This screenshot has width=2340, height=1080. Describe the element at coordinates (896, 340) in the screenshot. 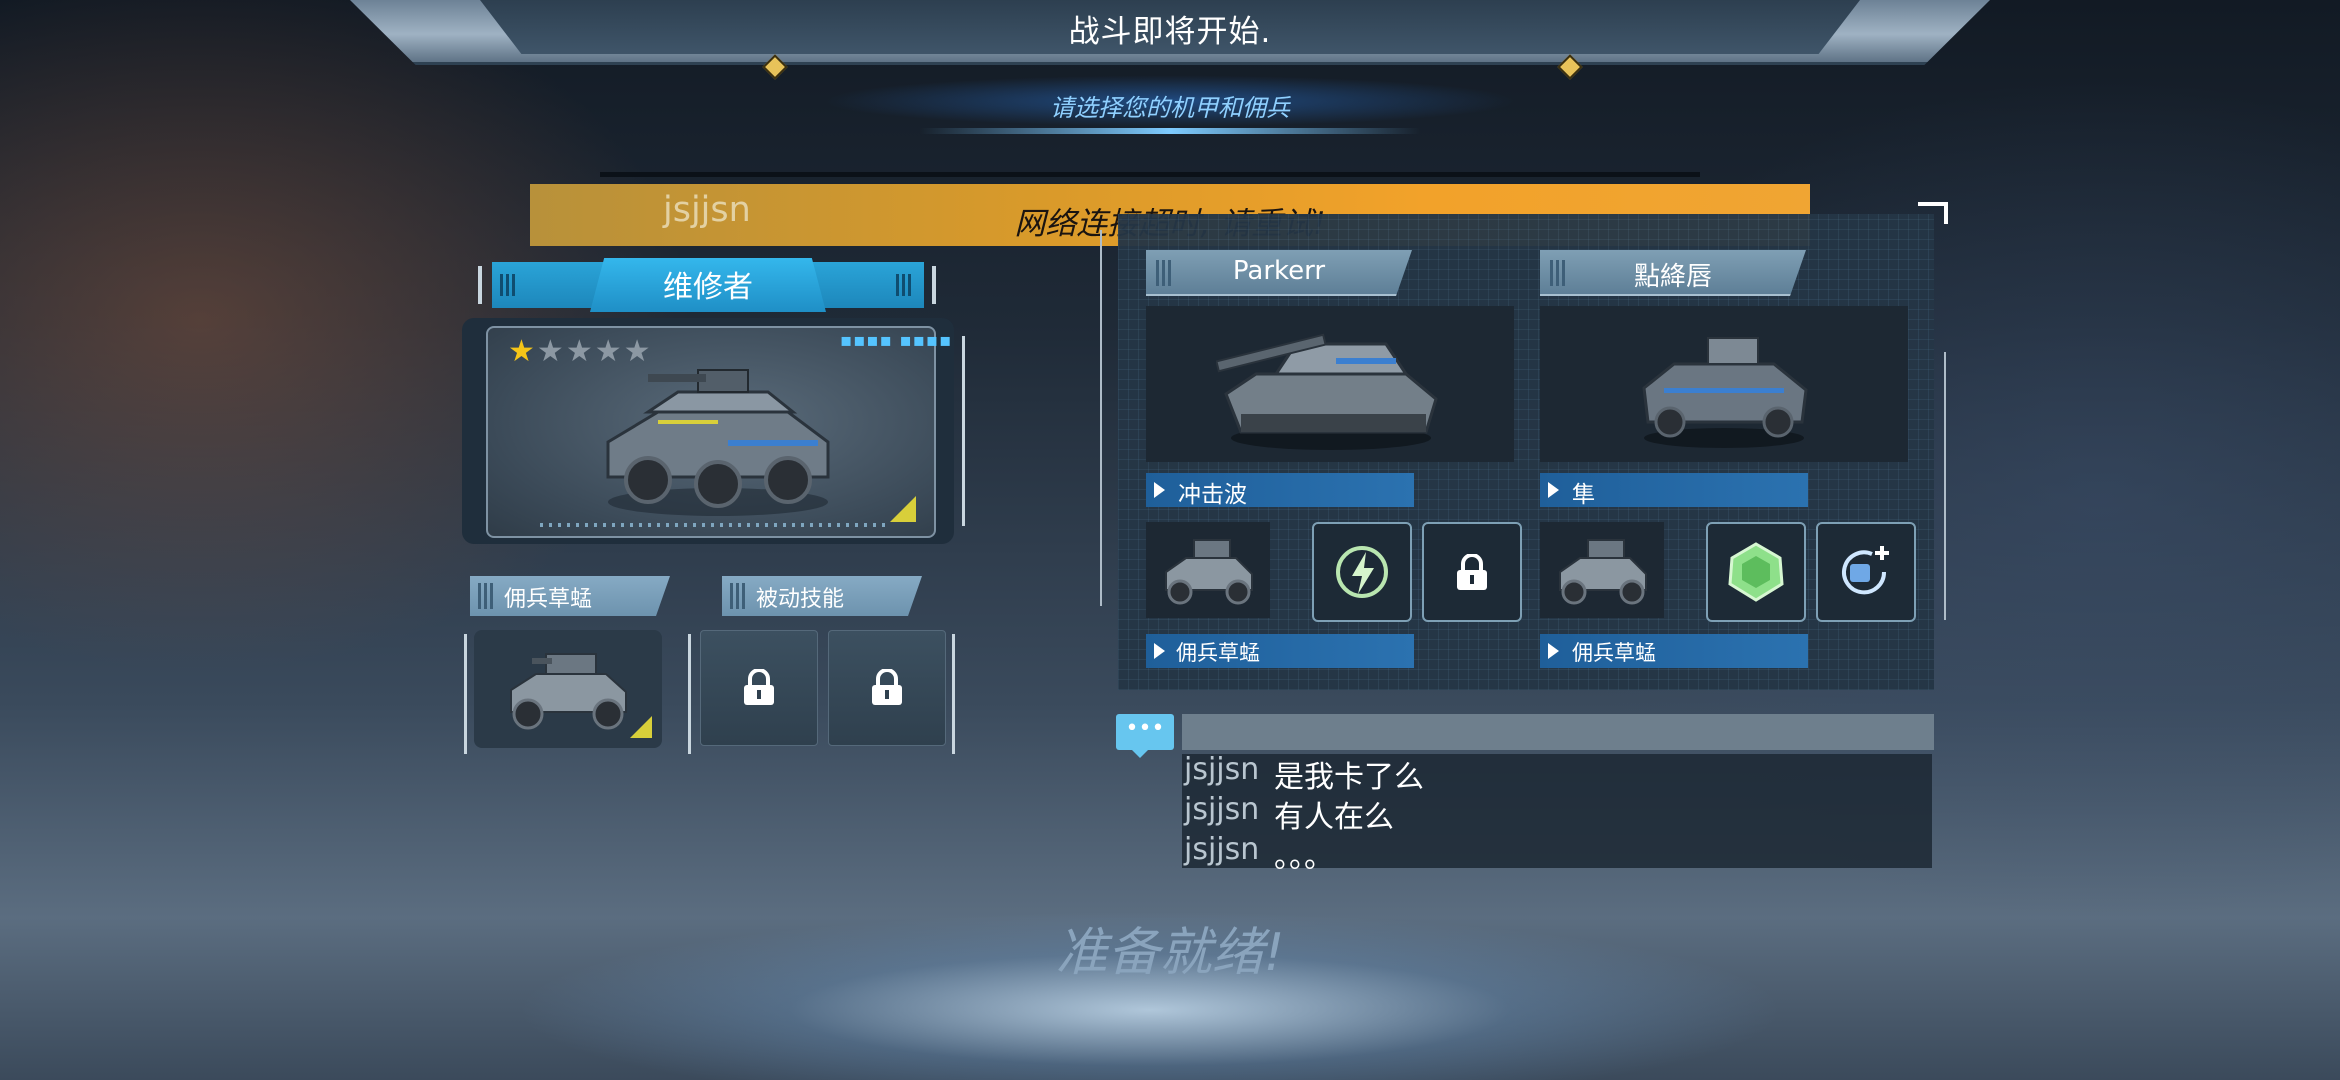

I see `dots-indicator: ▪▪▪▪ ▪▪▪▪` at that location.